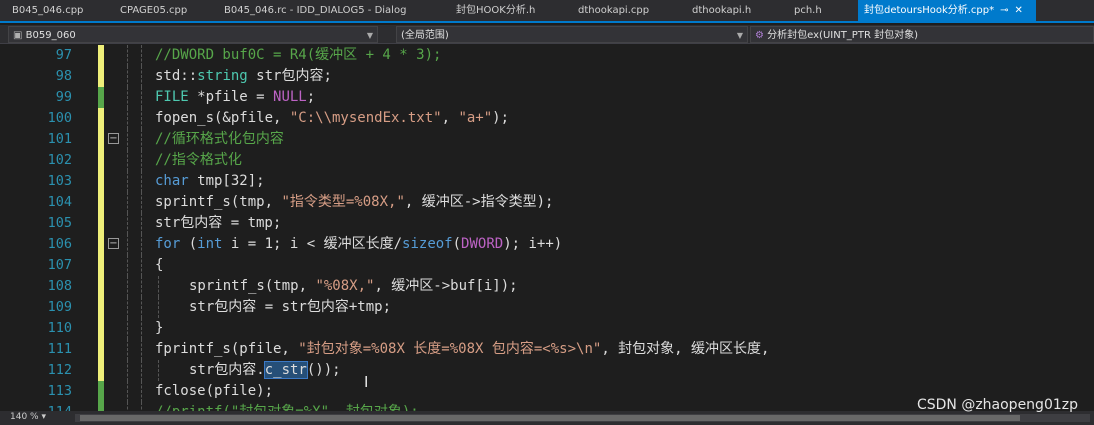 The image size is (1094, 425). Describe the element at coordinates (547, 97) in the screenshot. I see `code-line: 99 FILE *pfile = NULL;` at that location.